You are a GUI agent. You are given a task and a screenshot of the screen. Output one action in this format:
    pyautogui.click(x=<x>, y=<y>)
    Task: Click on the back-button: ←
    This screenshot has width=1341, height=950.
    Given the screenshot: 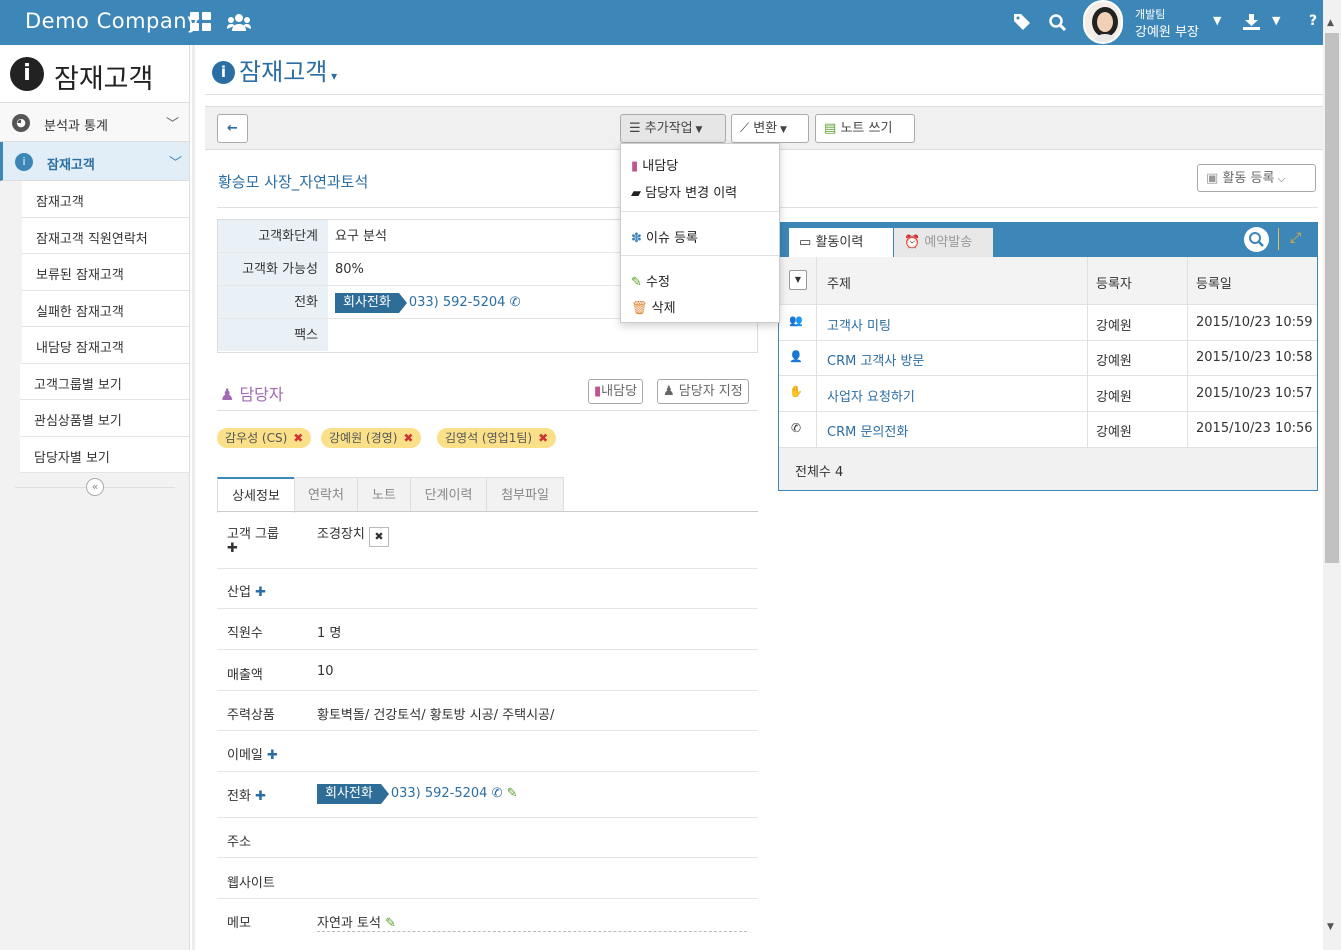 What is the action you would take?
    pyautogui.click(x=232, y=128)
    